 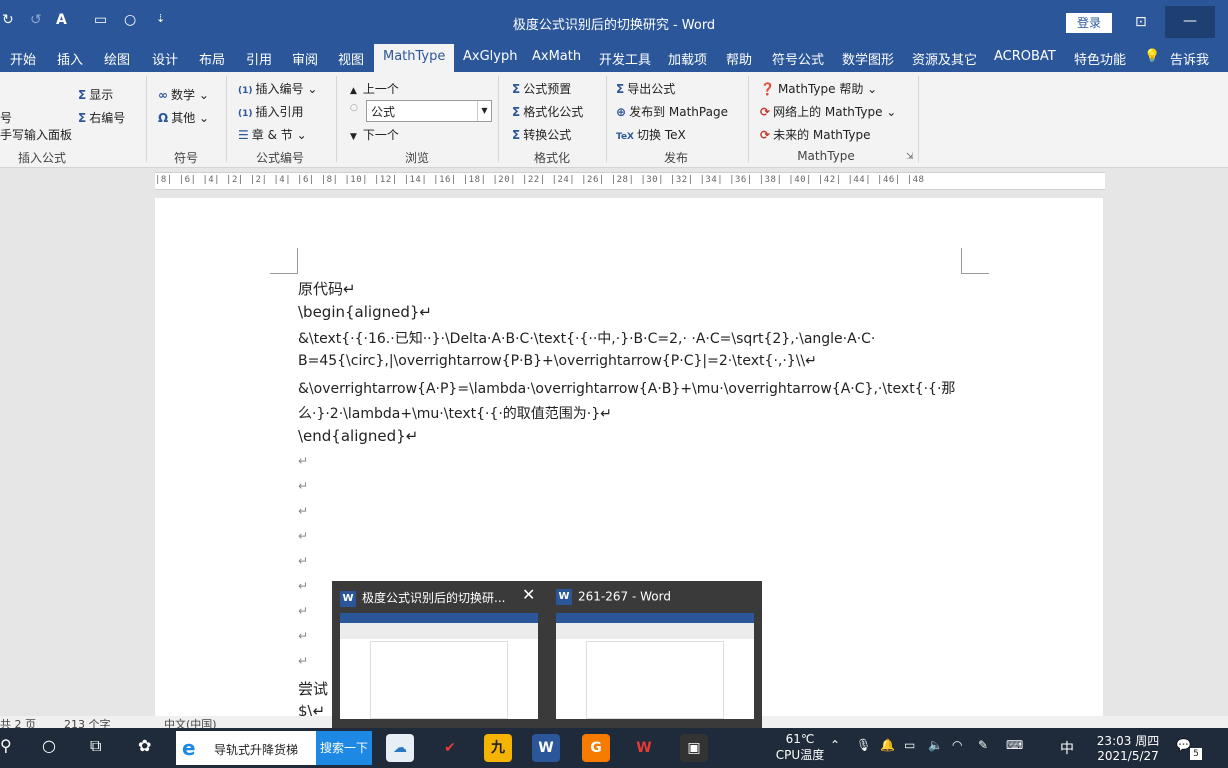 I want to click on microphone-icon: 🎙, so click(x=863, y=745).